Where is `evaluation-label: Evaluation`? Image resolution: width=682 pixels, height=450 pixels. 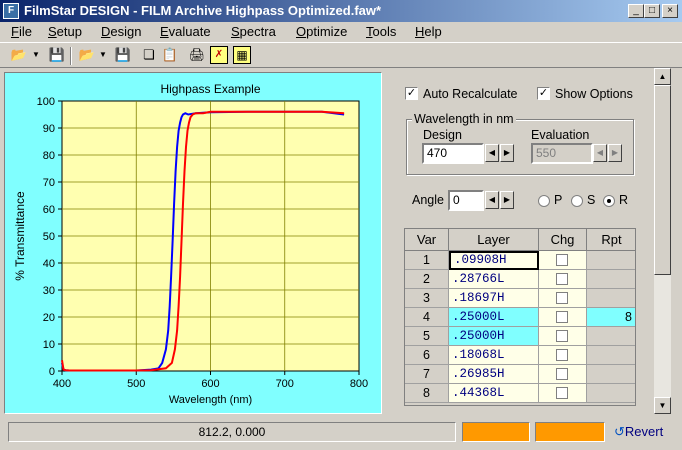 evaluation-label: Evaluation is located at coordinates (560, 135).